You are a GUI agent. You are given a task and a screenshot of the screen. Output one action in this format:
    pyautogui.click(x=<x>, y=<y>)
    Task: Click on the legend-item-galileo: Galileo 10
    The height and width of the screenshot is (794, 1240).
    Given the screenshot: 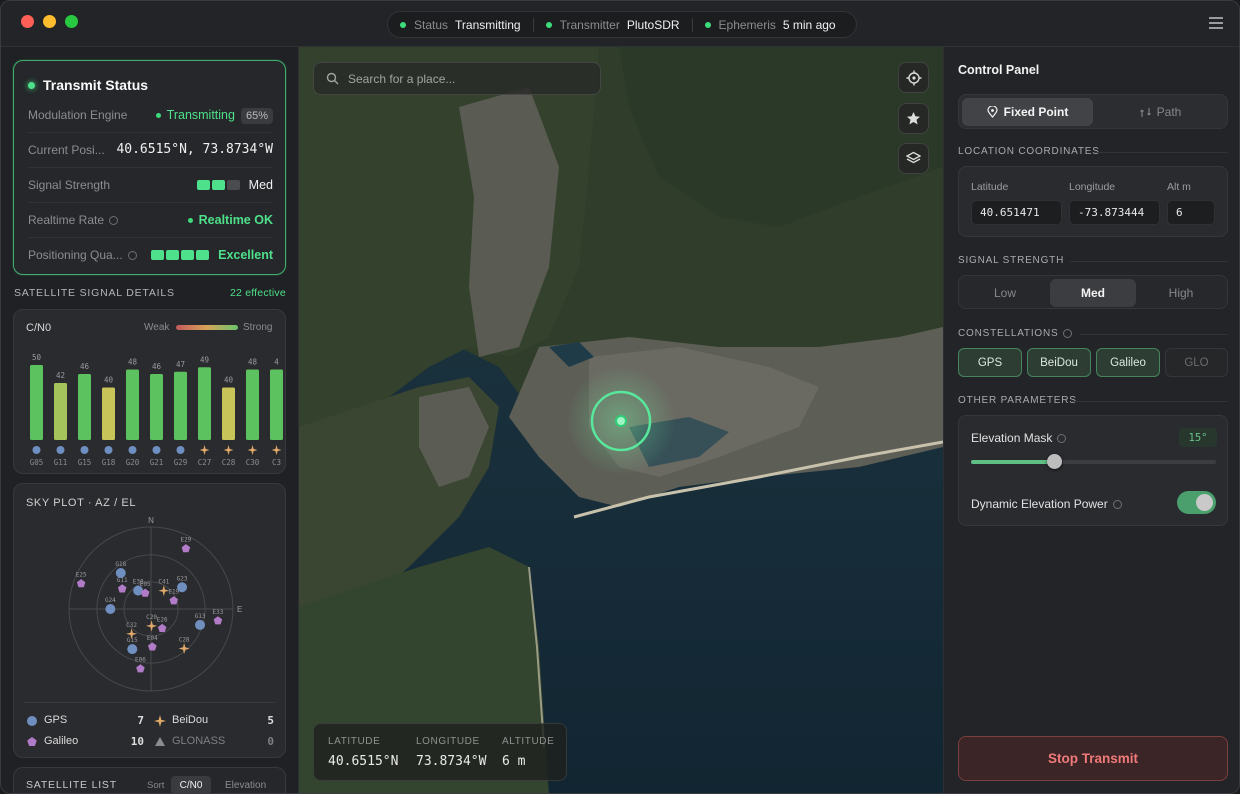 What is the action you would take?
    pyautogui.click(x=85, y=742)
    